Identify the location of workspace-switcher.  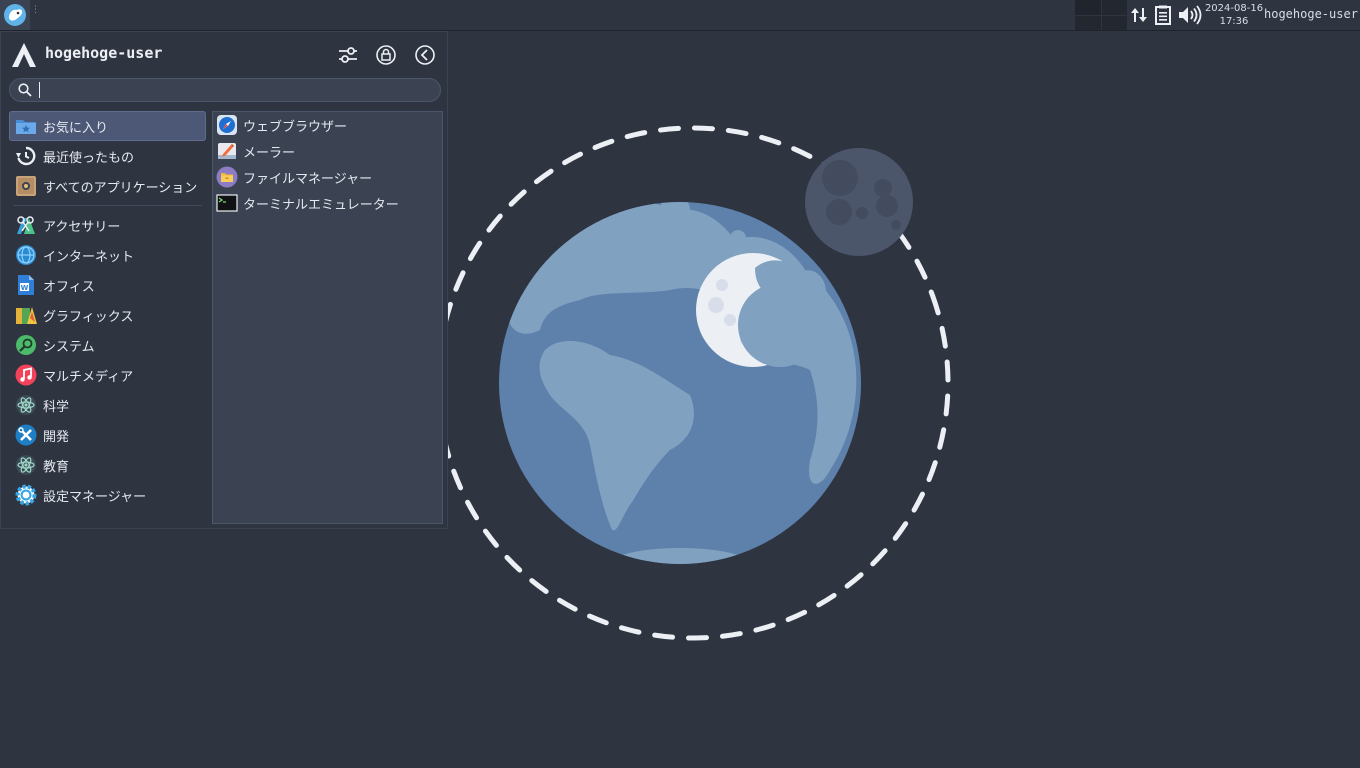
(1101, 15).